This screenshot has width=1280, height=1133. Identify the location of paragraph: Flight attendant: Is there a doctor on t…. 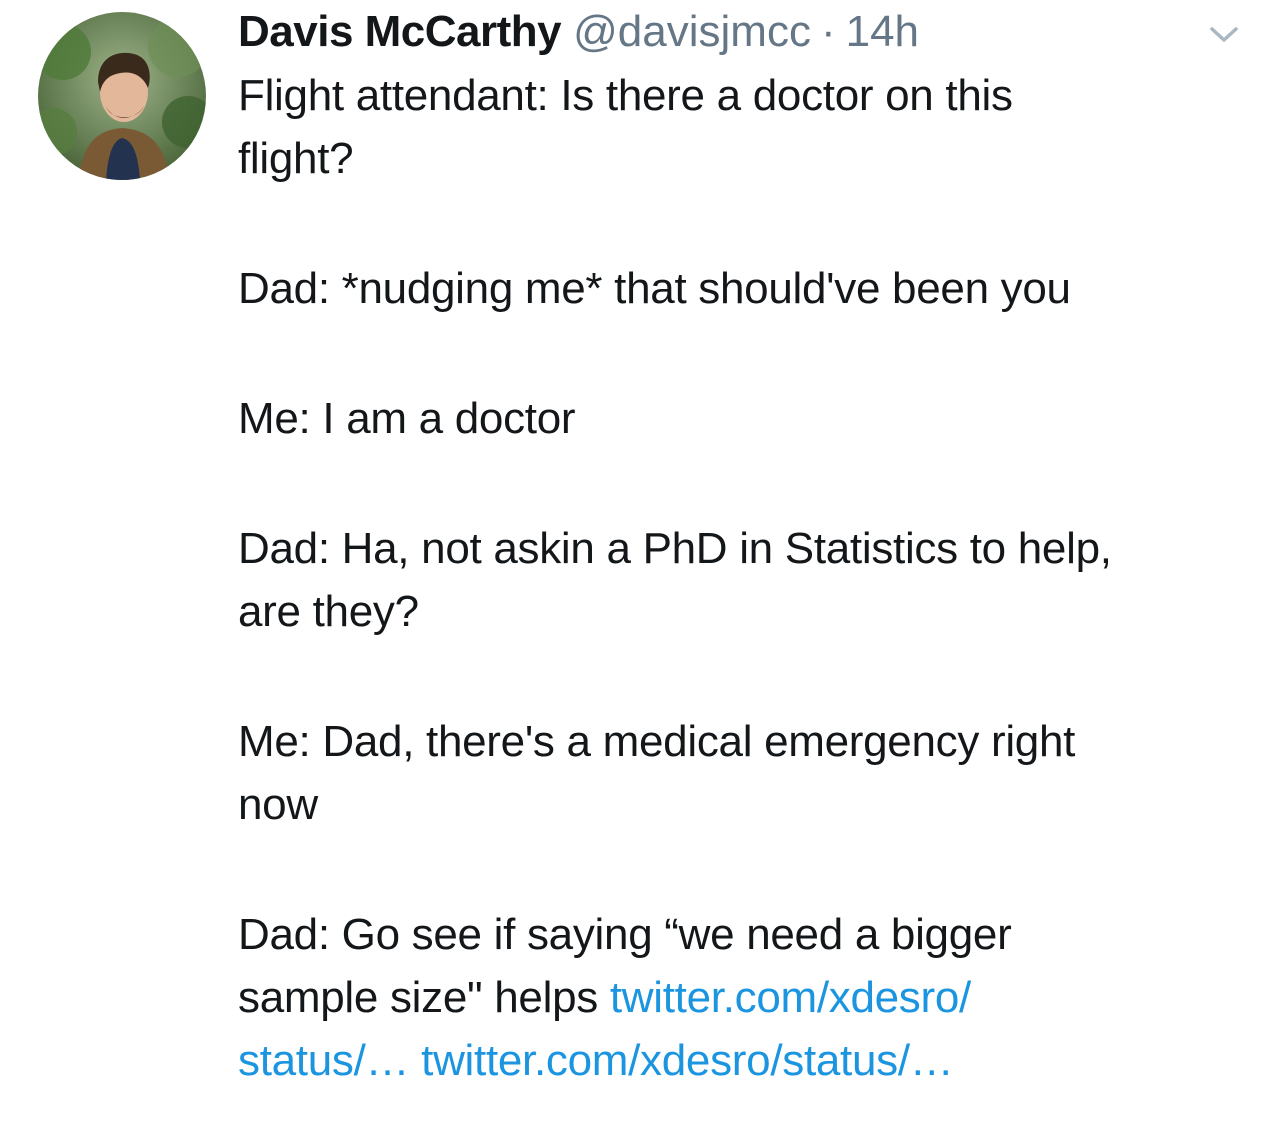
(743, 127).